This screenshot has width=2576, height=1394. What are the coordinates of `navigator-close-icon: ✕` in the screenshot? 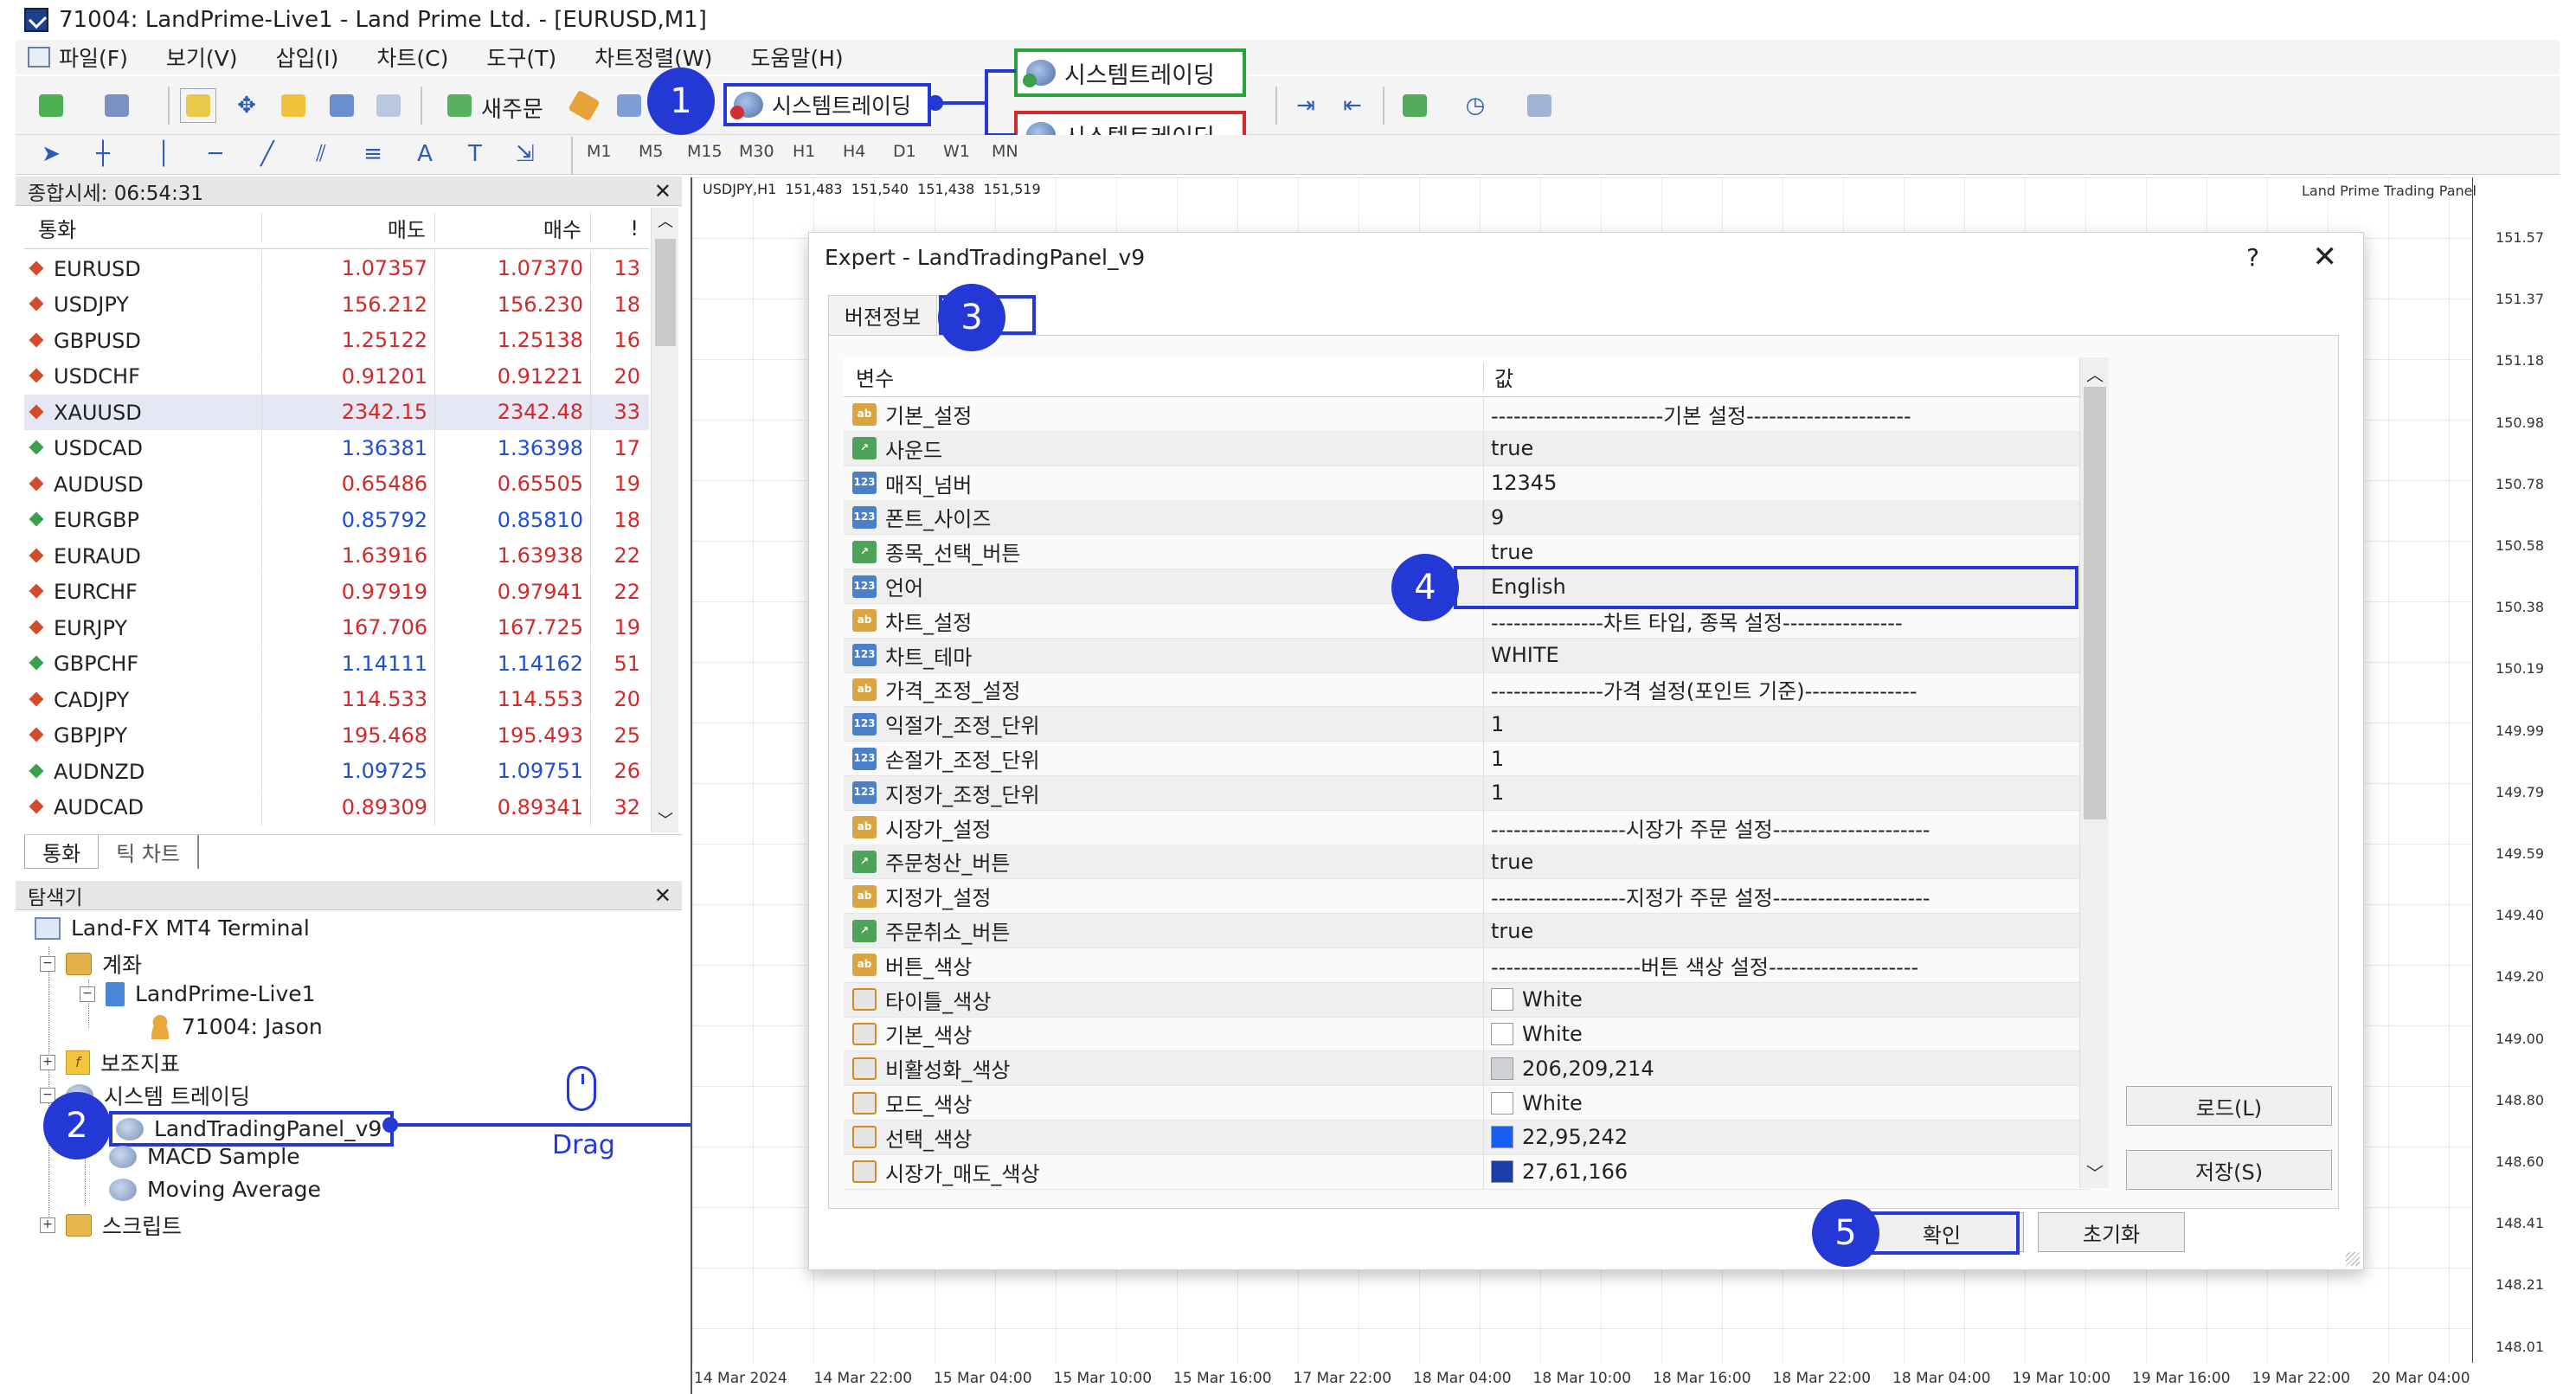 It's located at (662, 895).